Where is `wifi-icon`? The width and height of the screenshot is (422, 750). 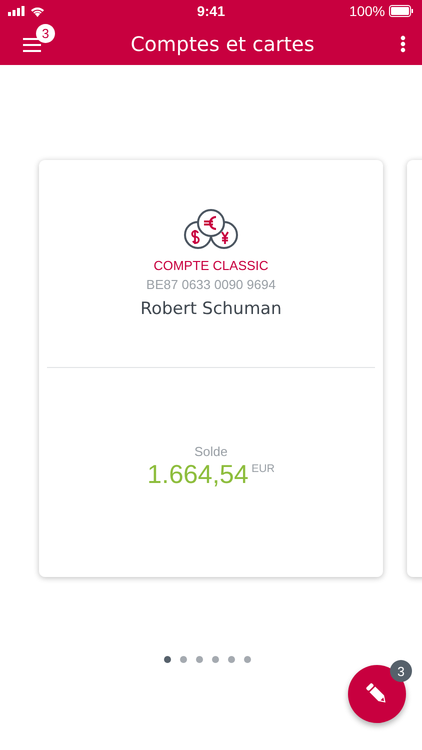 wifi-icon is located at coordinates (37, 11).